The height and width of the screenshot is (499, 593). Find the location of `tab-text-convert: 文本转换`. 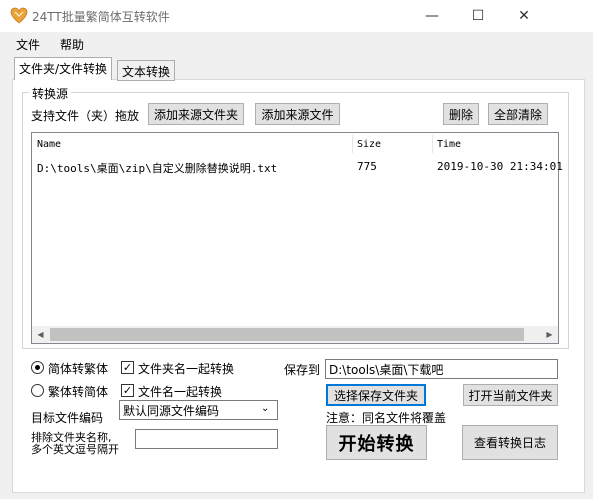

tab-text-convert: 文本转换 is located at coordinates (146, 70).